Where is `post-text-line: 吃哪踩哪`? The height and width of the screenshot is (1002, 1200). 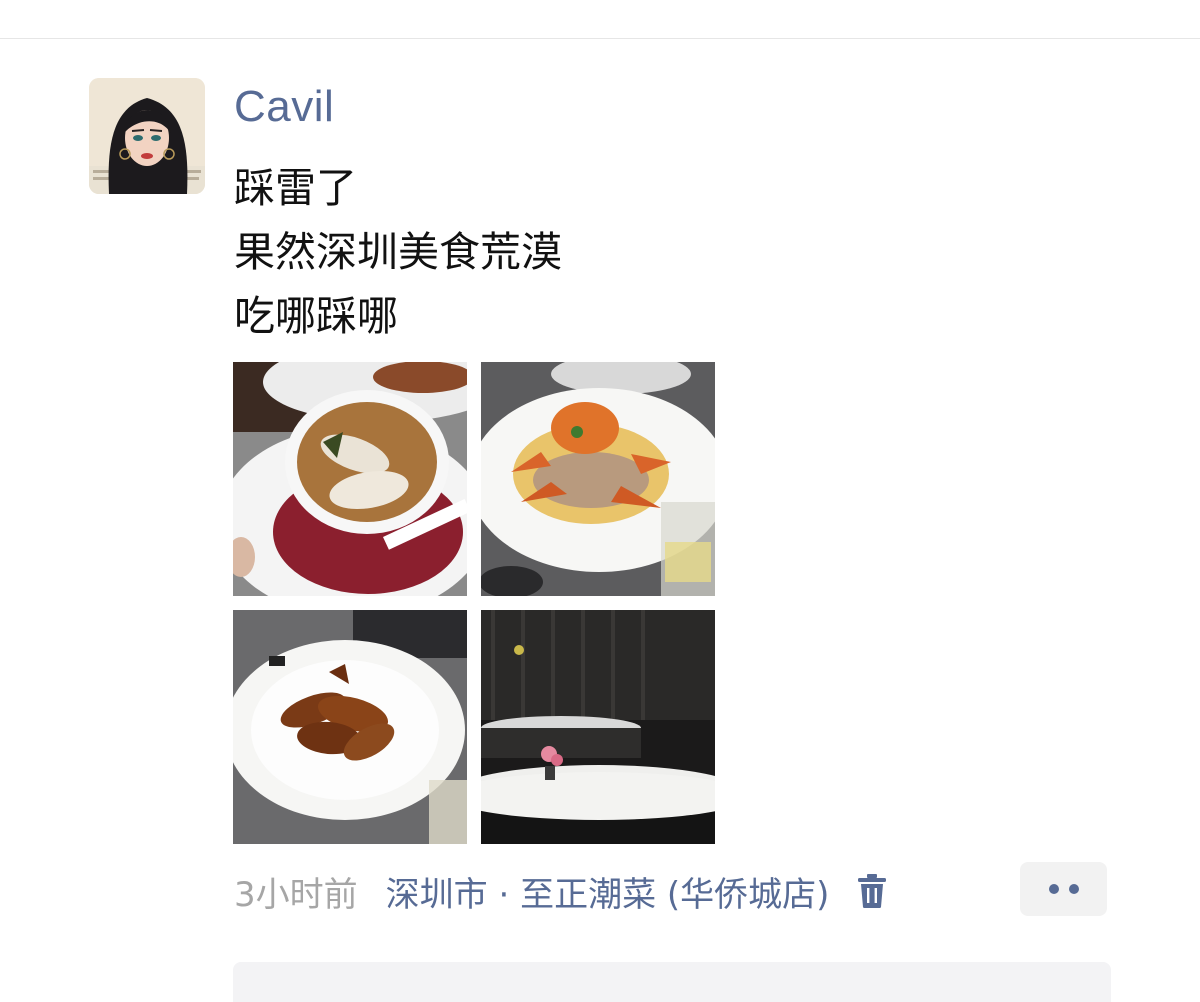 post-text-line: 吃哪踩哪 is located at coordinates (316, 316).